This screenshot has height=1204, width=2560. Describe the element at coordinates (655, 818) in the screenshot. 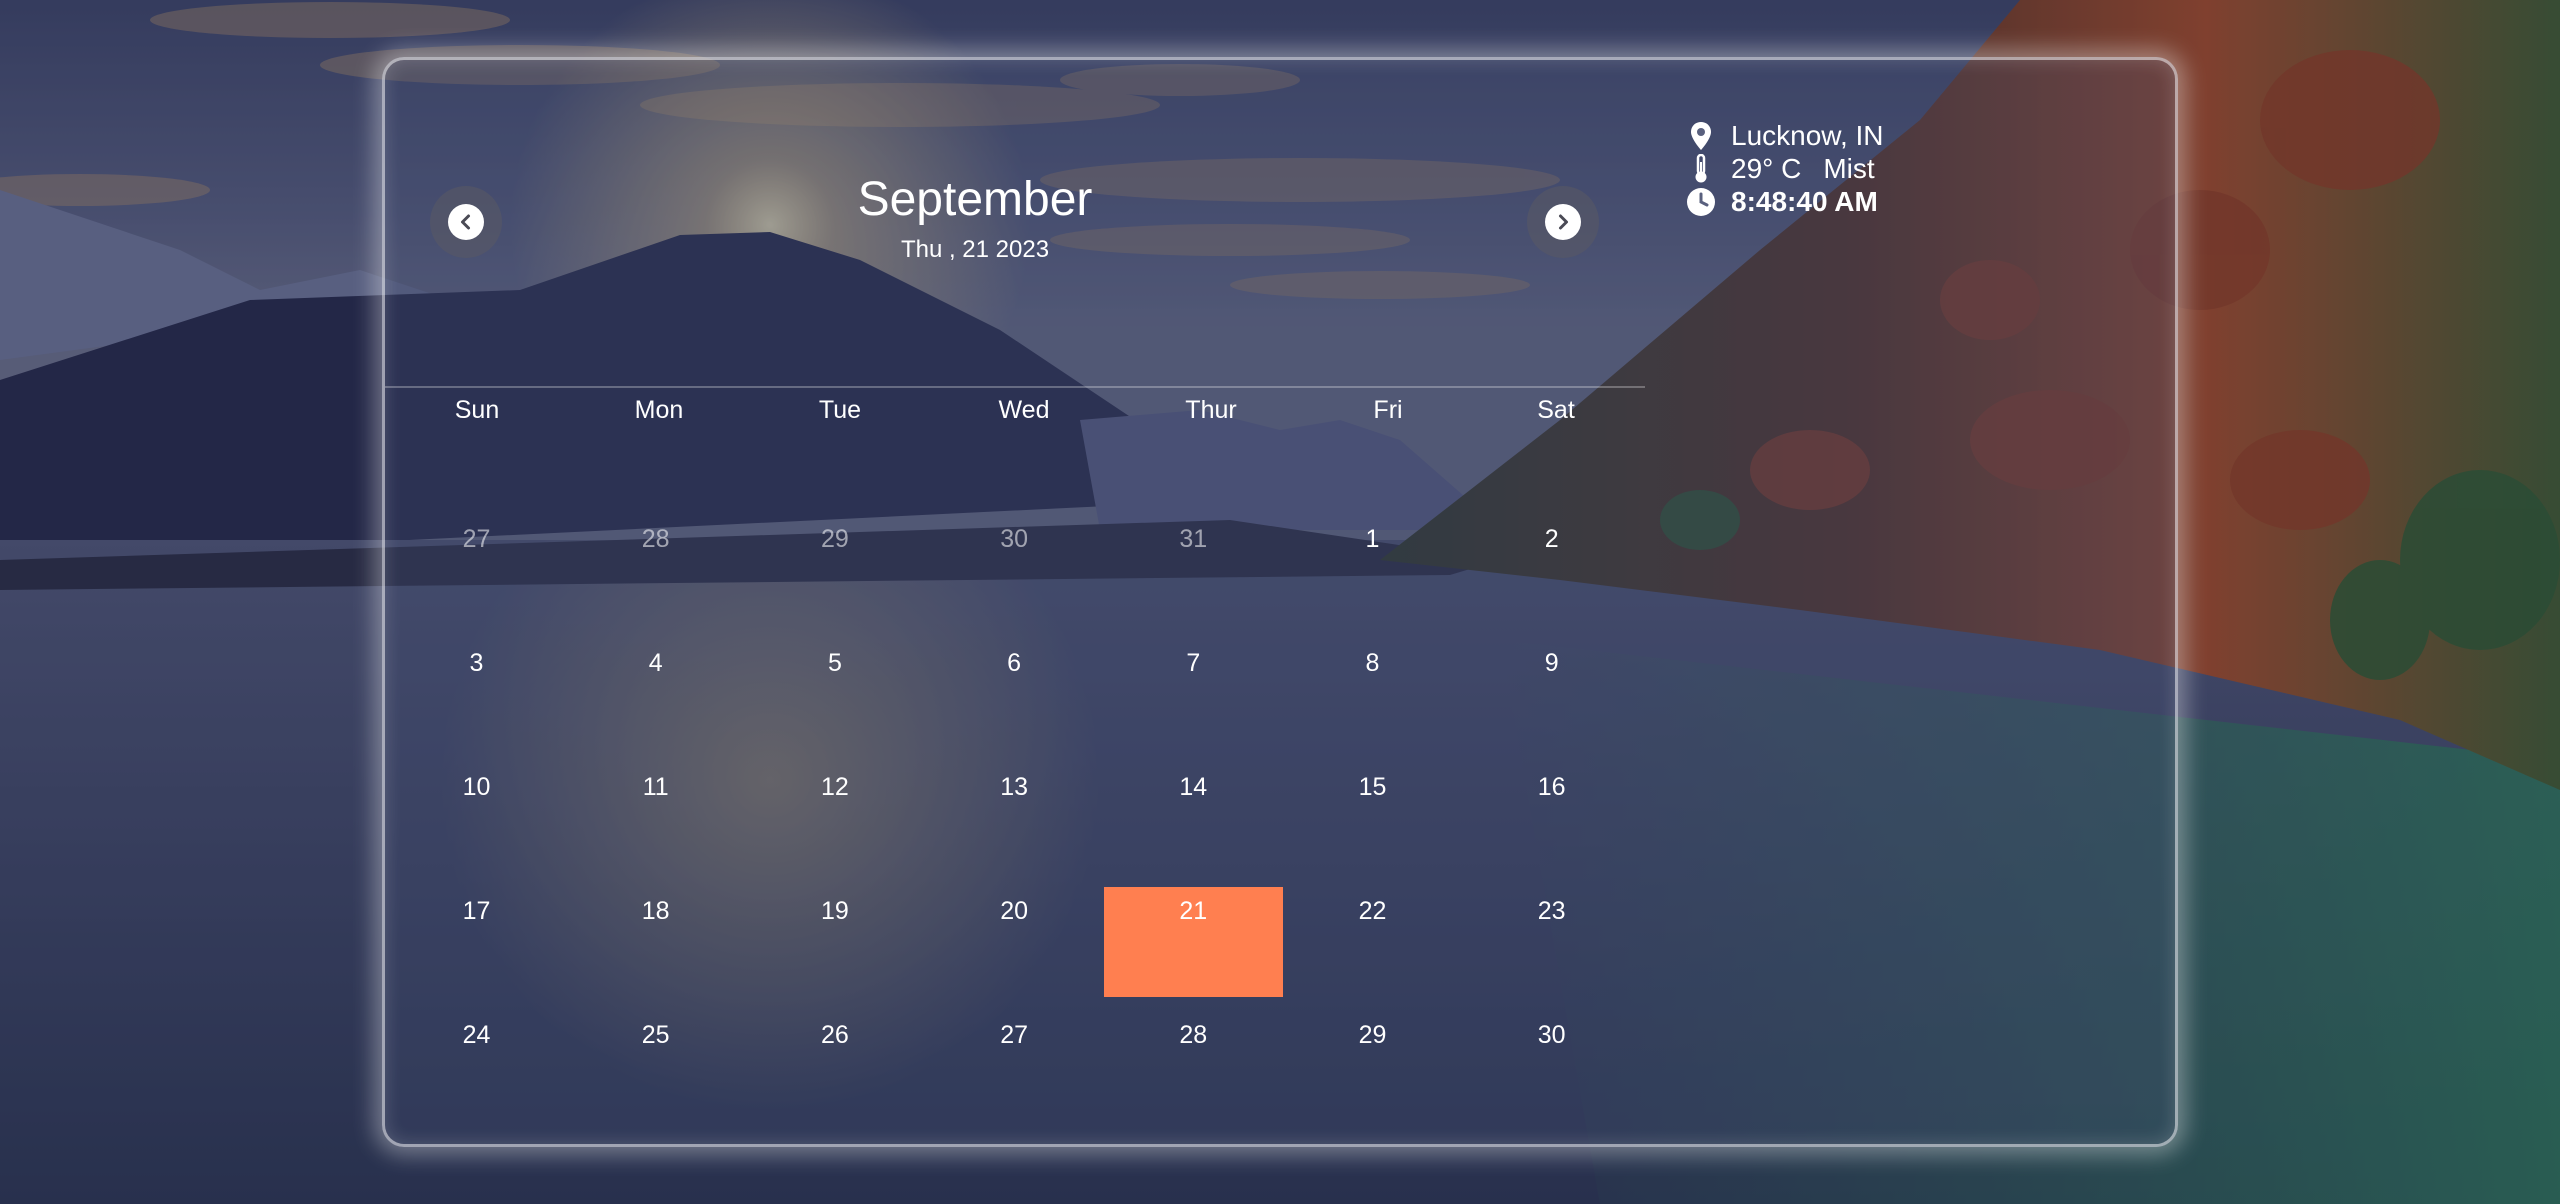

I see `day-cell: 11` at that location.